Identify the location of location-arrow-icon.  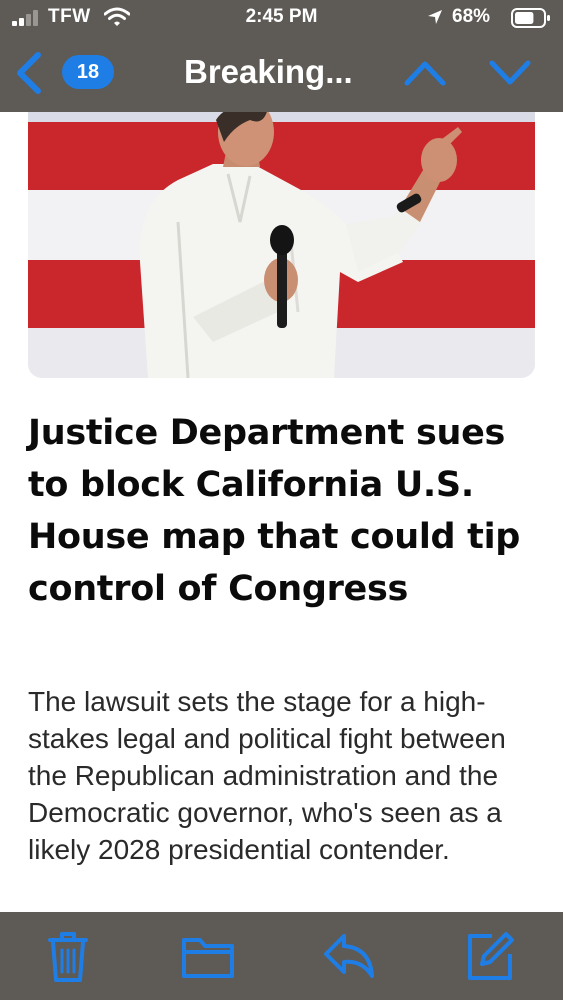
(435, 17).